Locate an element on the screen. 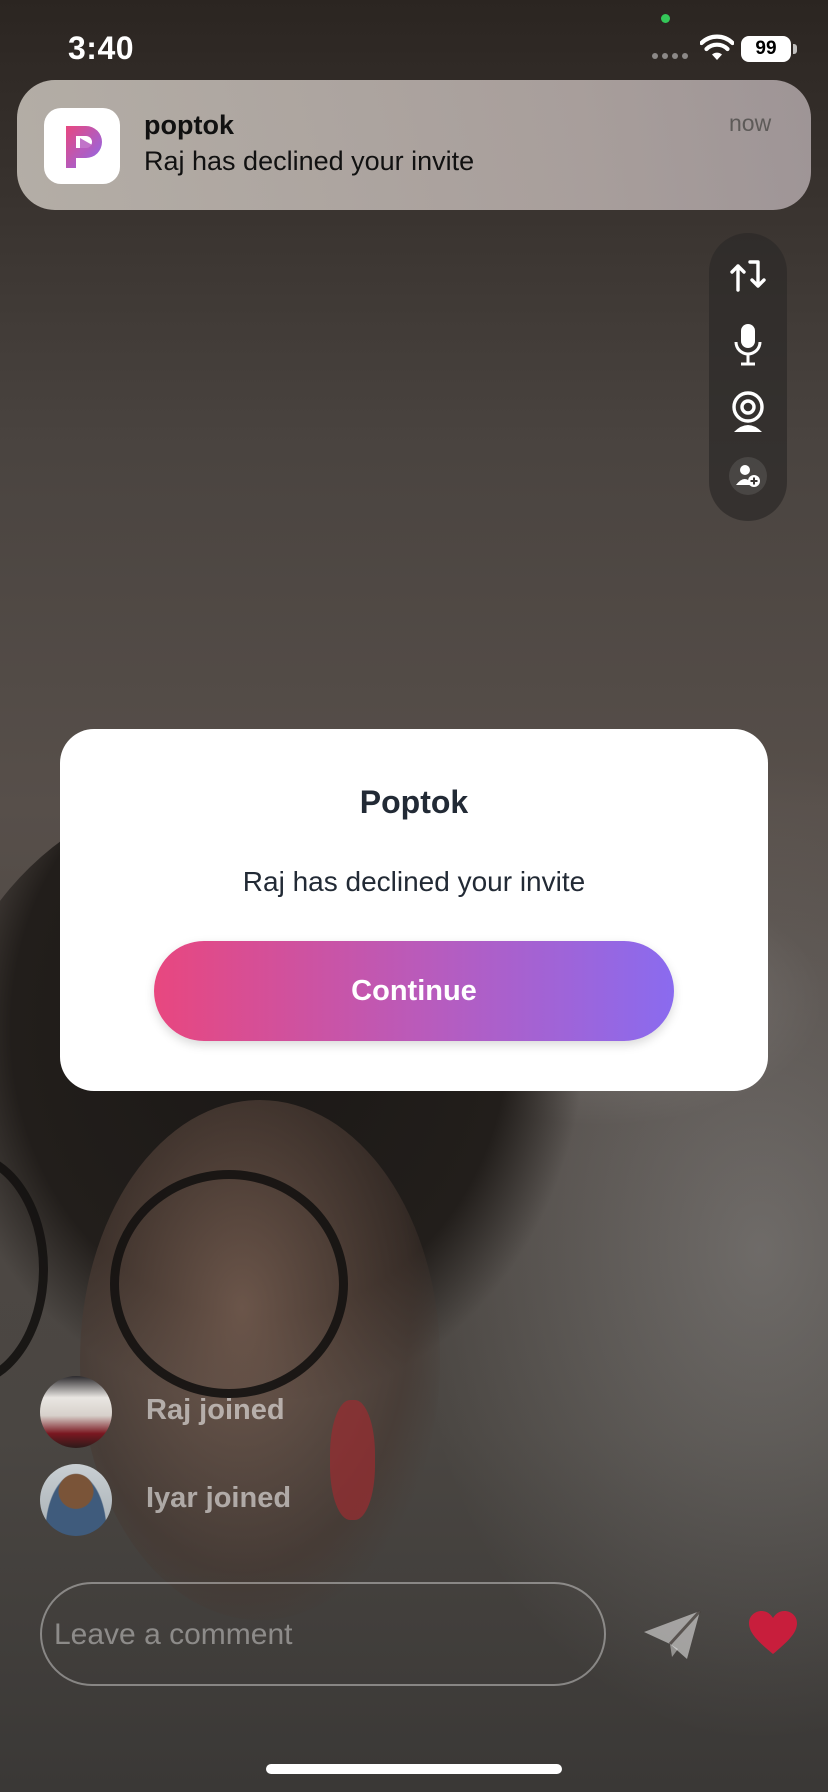 The height and width of the screenshot is (1792, 828). status-bar: 3:40 99 is located at coordinates (414, 48).